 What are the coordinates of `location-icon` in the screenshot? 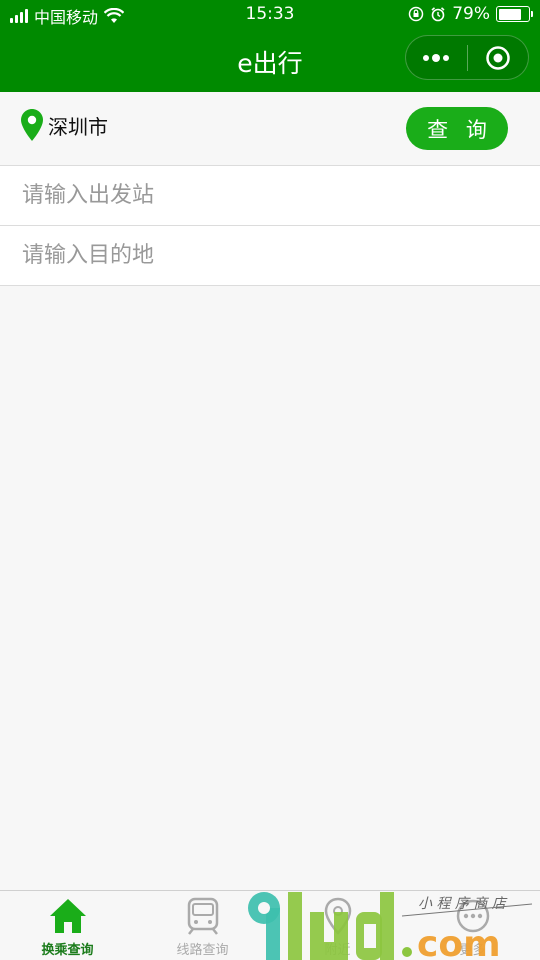 It's located at (337, 916).